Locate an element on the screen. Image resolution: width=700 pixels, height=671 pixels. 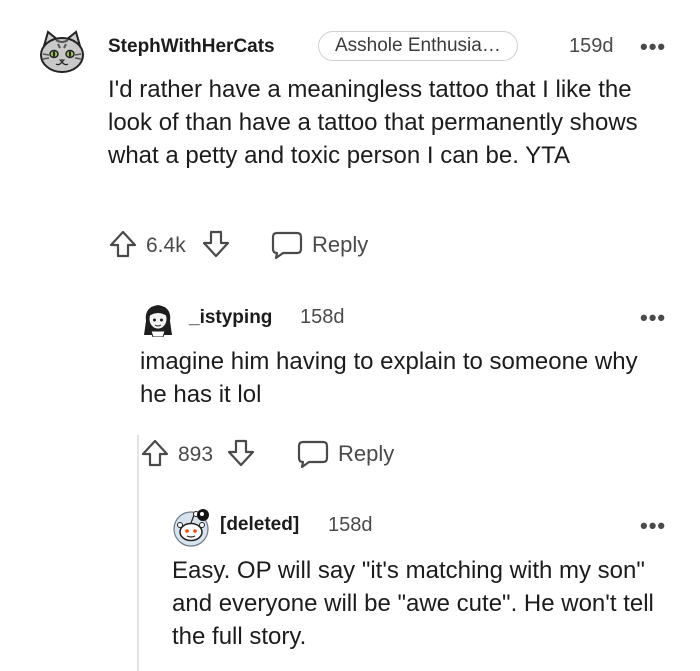
vote-count: 893 is located at coordinates (196, 454).